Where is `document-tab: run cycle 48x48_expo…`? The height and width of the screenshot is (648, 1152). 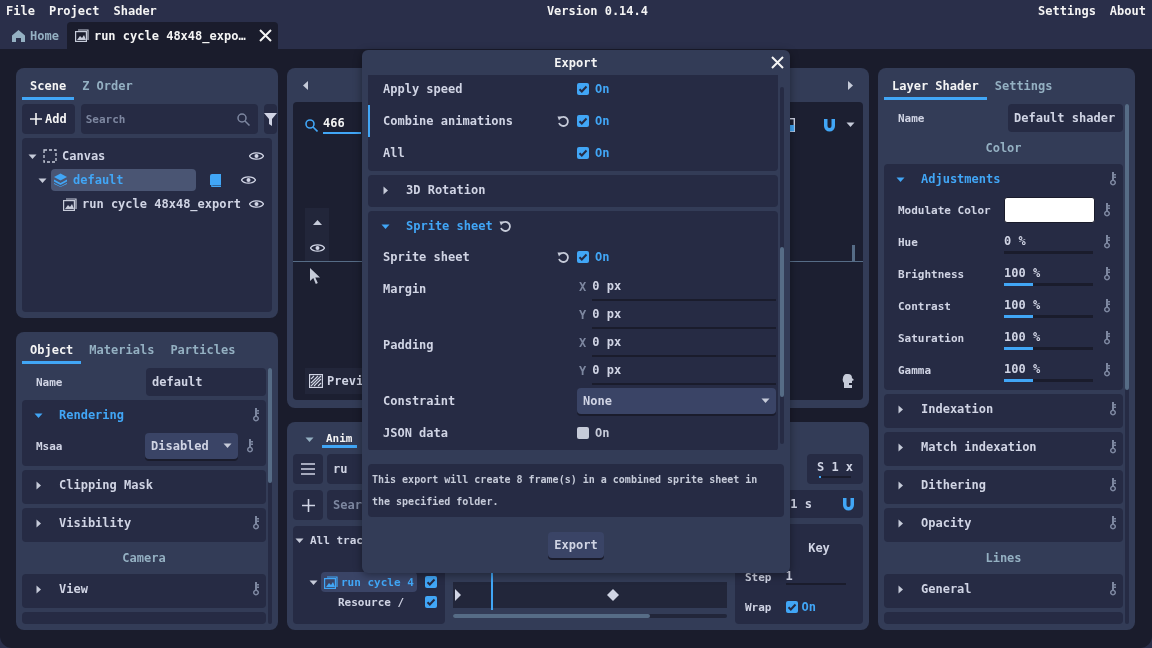
document-tab: run cycle 48x48_expo… is located at coordinates (172, 35).